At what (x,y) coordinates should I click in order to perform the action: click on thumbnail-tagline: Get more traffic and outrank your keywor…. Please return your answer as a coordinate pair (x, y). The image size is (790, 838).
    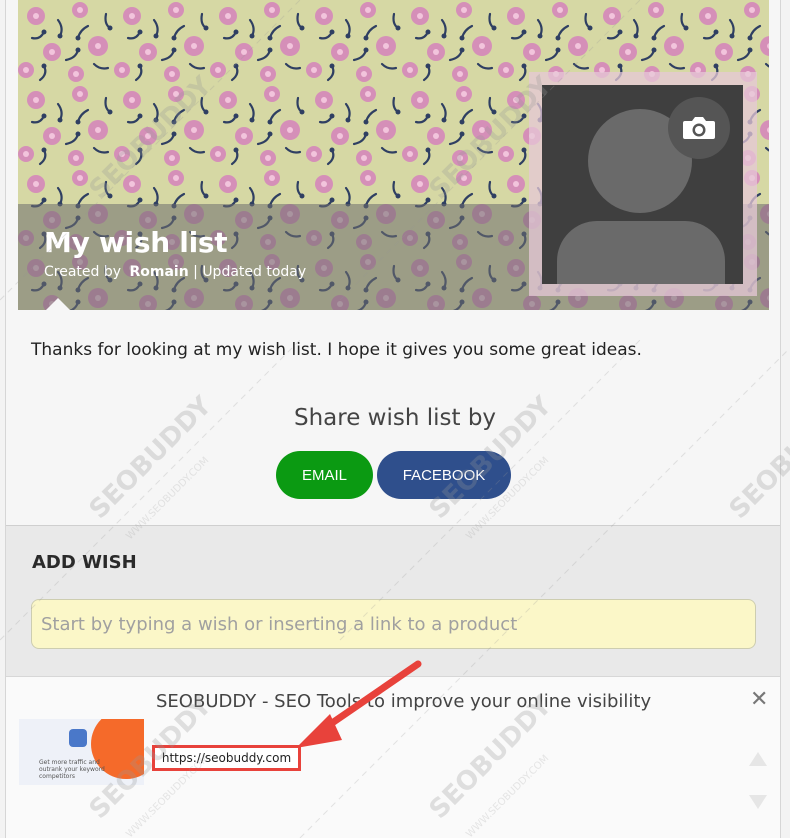
    Looking at the image, I should click on (72, 769).